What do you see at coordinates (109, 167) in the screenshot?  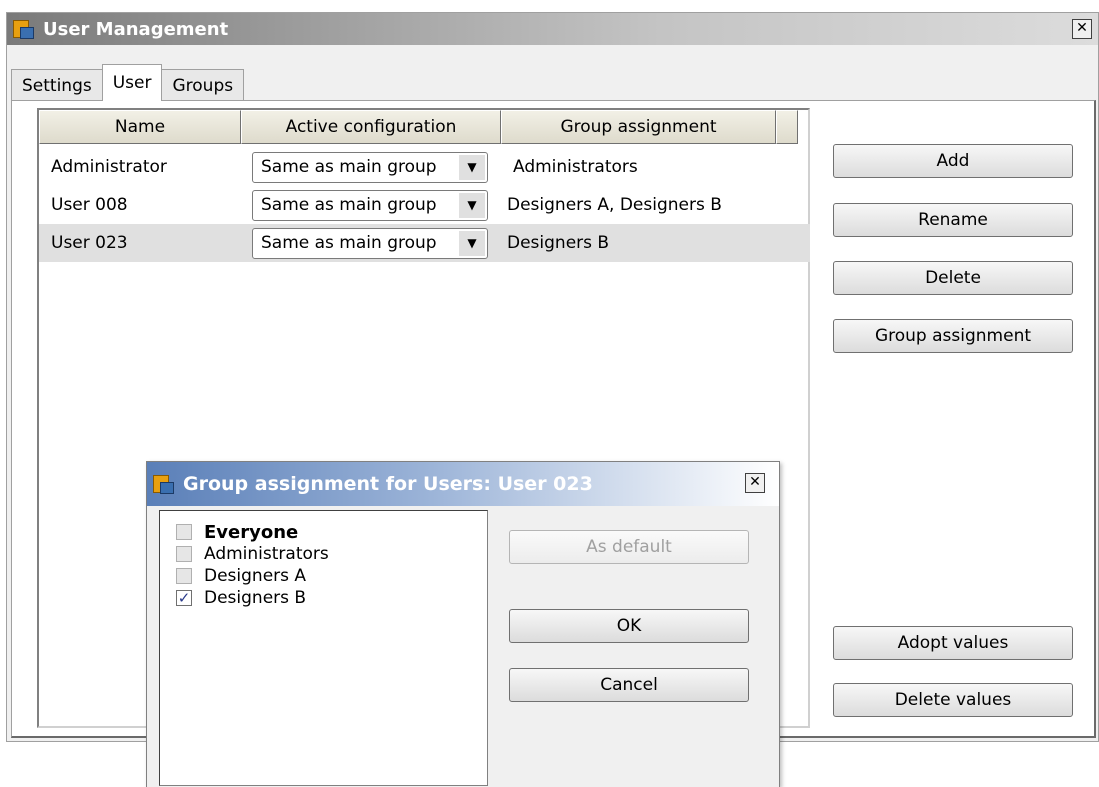 I see `row-name: Administrator` at bounding box center [109, 167].